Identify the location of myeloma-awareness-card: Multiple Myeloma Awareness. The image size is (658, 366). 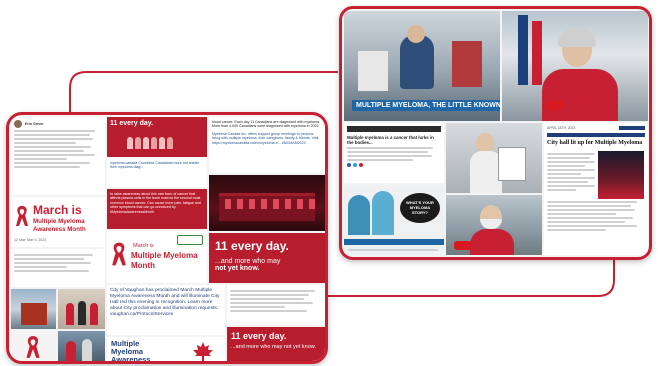
(166, 350).